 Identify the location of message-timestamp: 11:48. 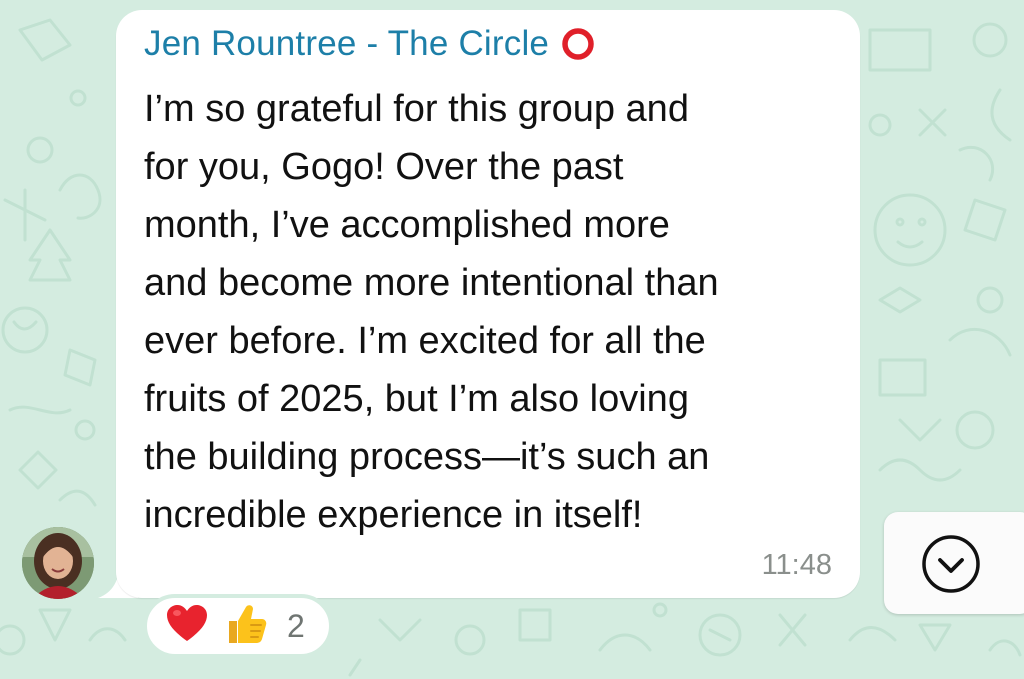
(796, 565).